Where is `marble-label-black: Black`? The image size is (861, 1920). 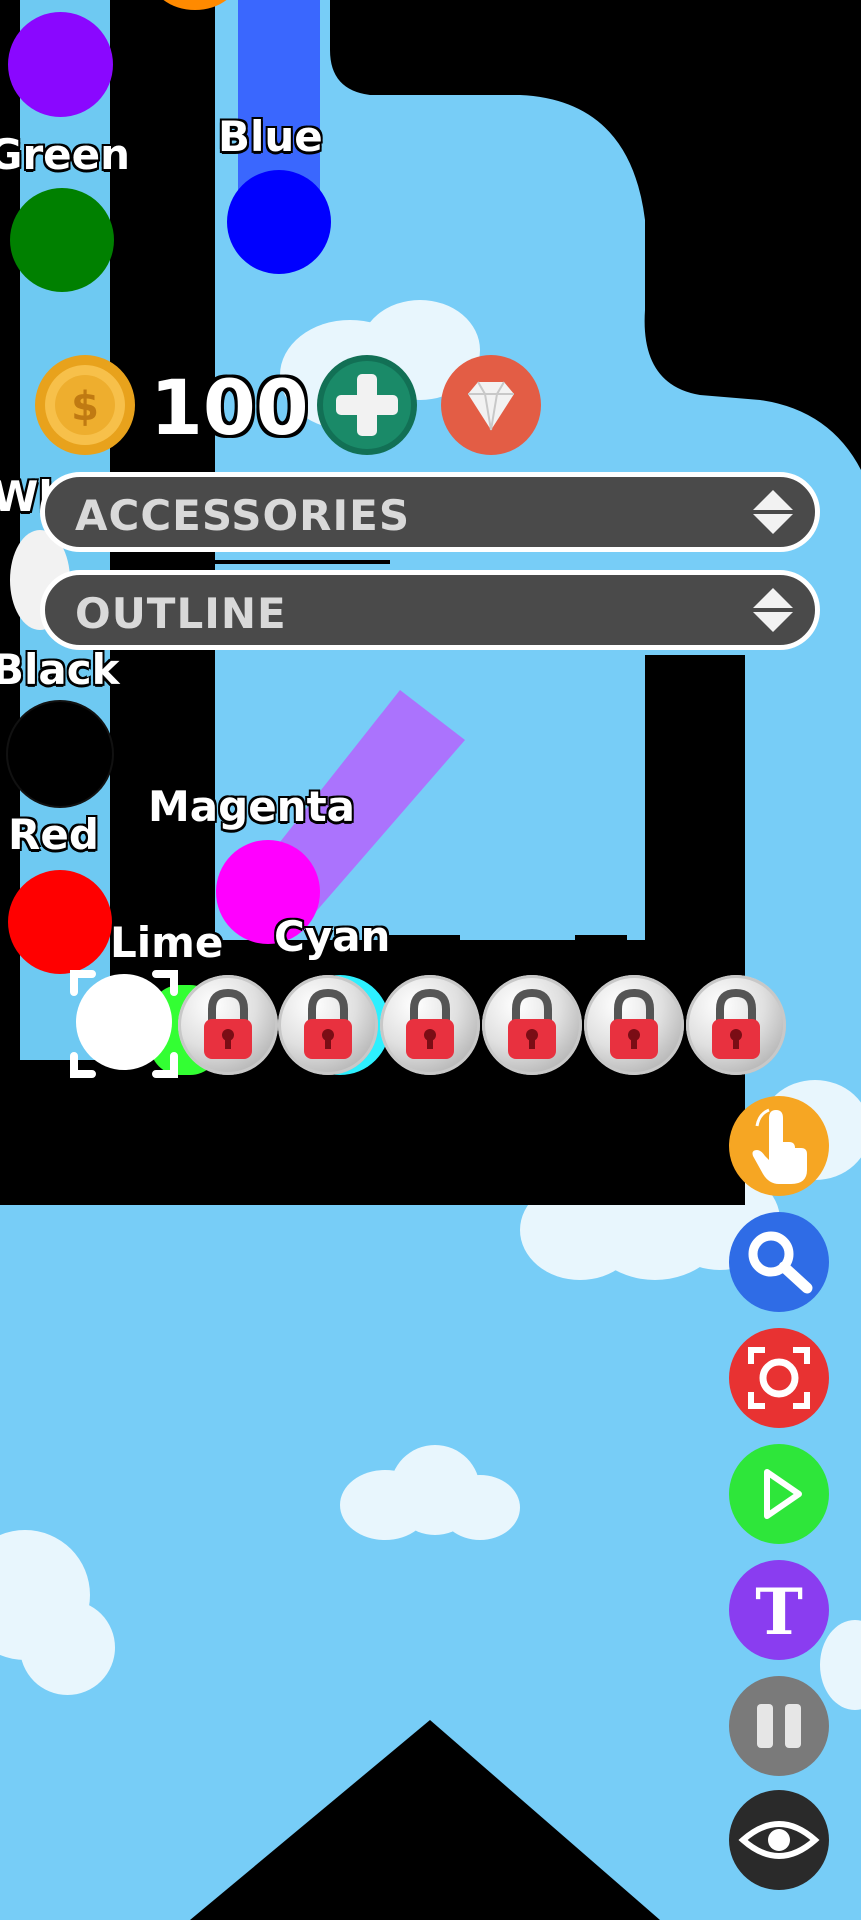
marble-label-black: Black is located at coordinates (60, 669).